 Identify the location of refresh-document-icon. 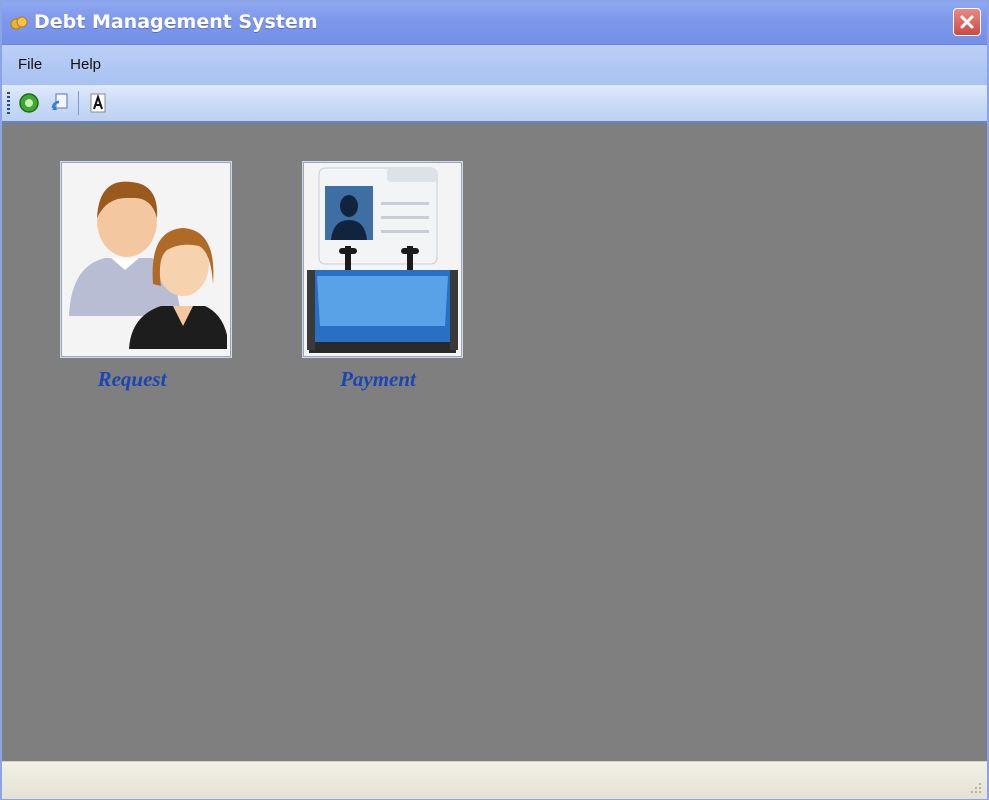
(59, 101).